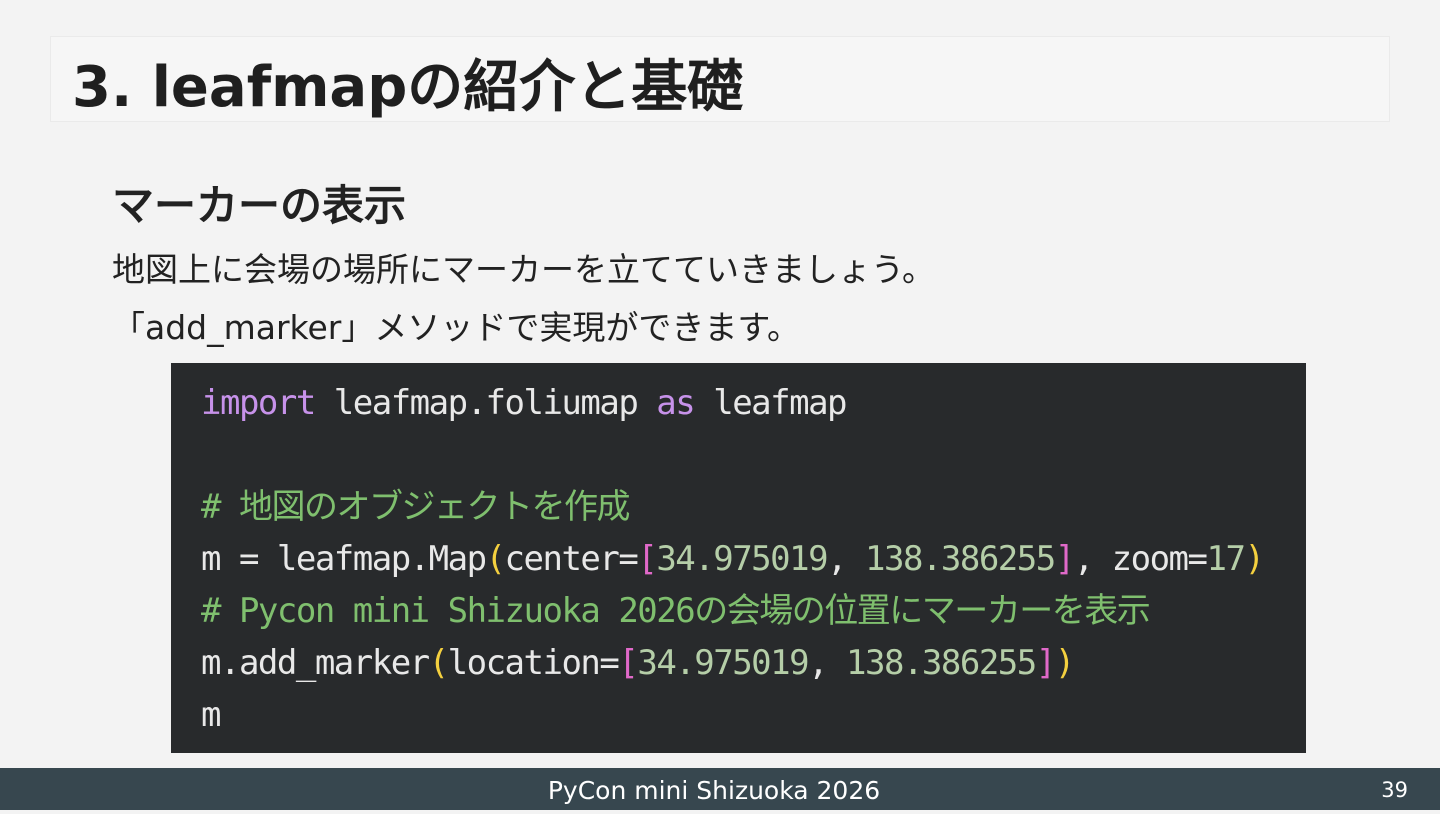 The height and width of the screenshot is (814, 1440). Describe the element at coordinates (533, 663) in the screenshot. I see `arg-location: location=` at that location.